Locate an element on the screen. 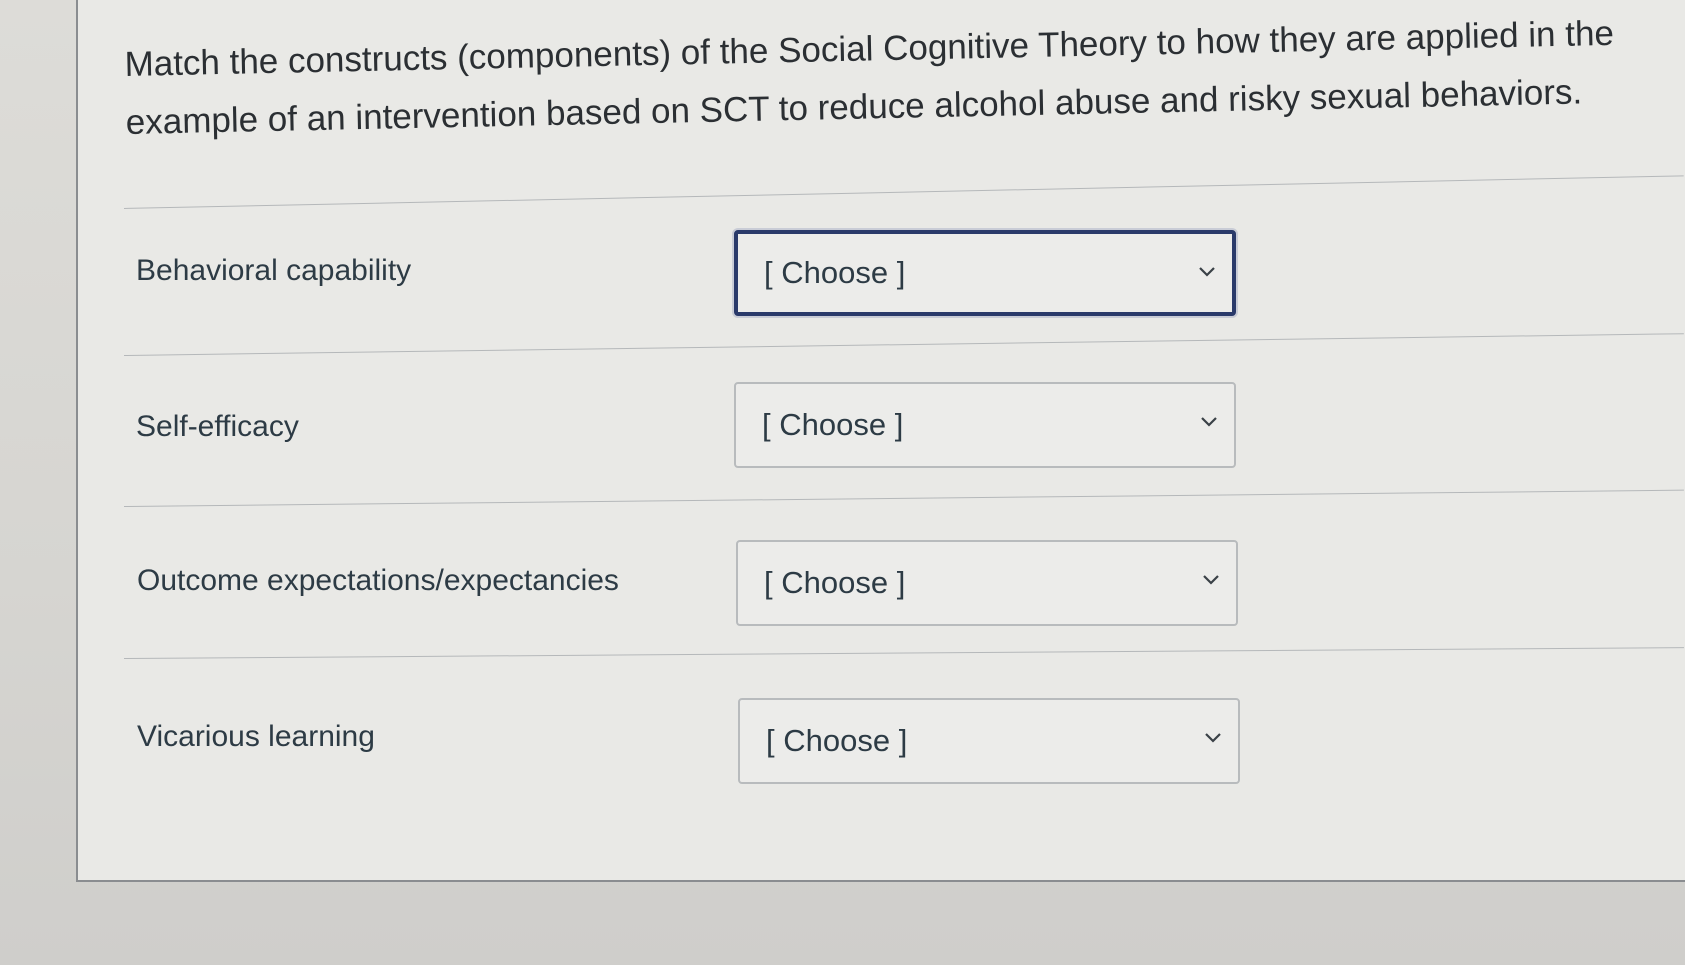  match-select-vicarious-learning: [ Choose ] is located at coordinates (989, 741).